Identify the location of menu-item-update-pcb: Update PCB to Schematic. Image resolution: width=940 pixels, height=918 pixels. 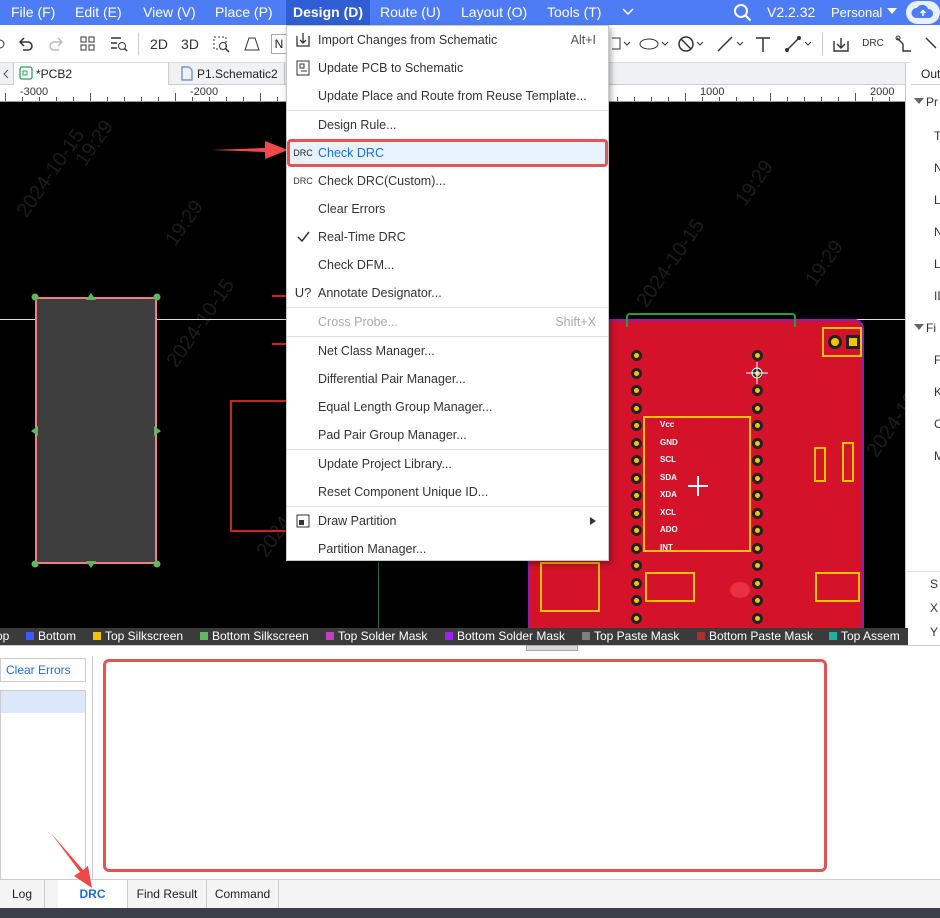
(447, 68).